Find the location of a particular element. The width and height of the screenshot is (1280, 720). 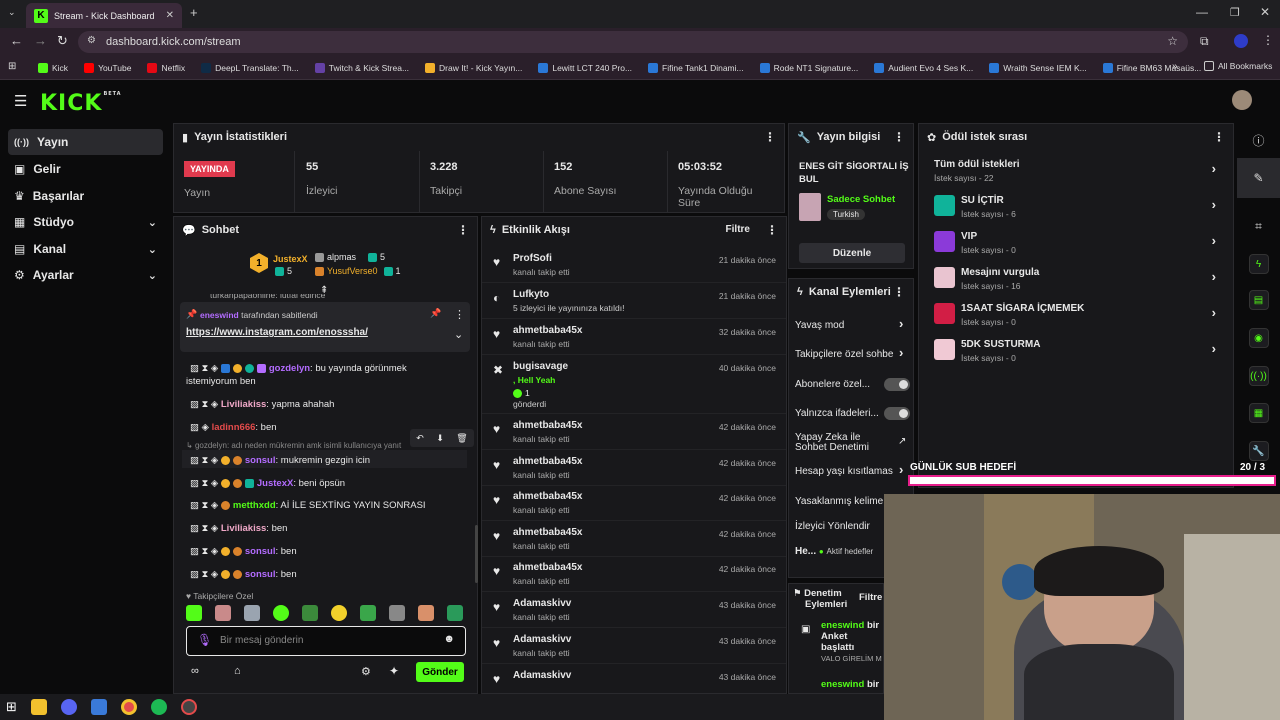

hosting-item: He... ● Aktif hedefler is located at coordinates (834, 551).